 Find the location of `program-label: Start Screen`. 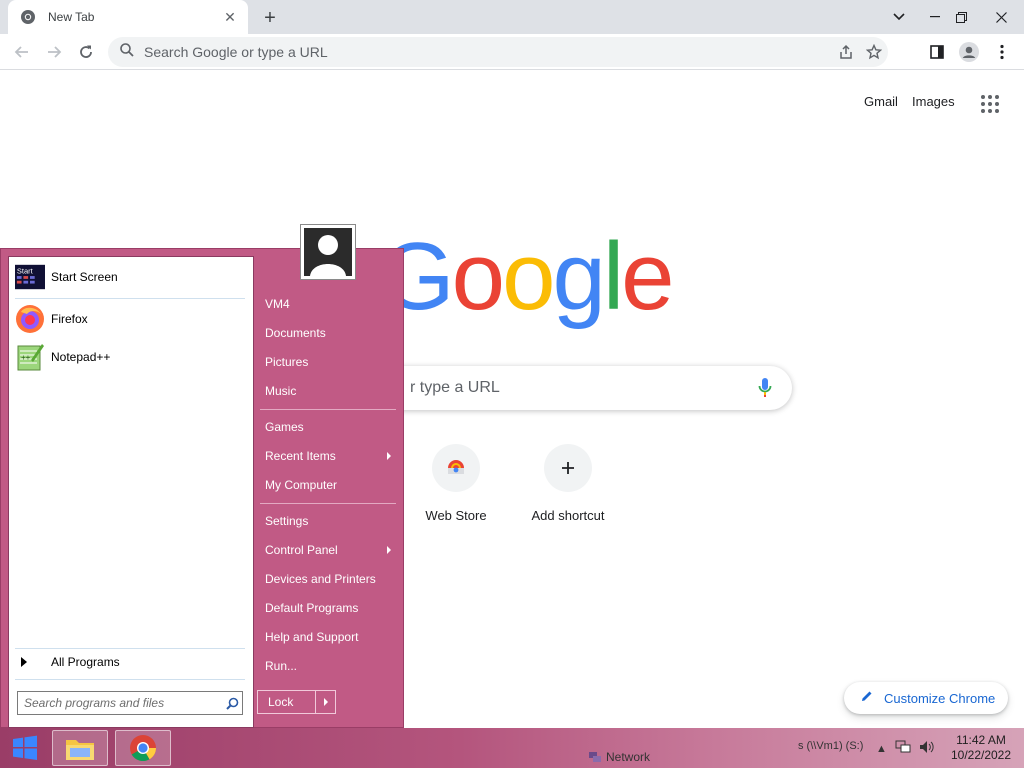

program-label: Start Screen is located at coordinates (84, 277).